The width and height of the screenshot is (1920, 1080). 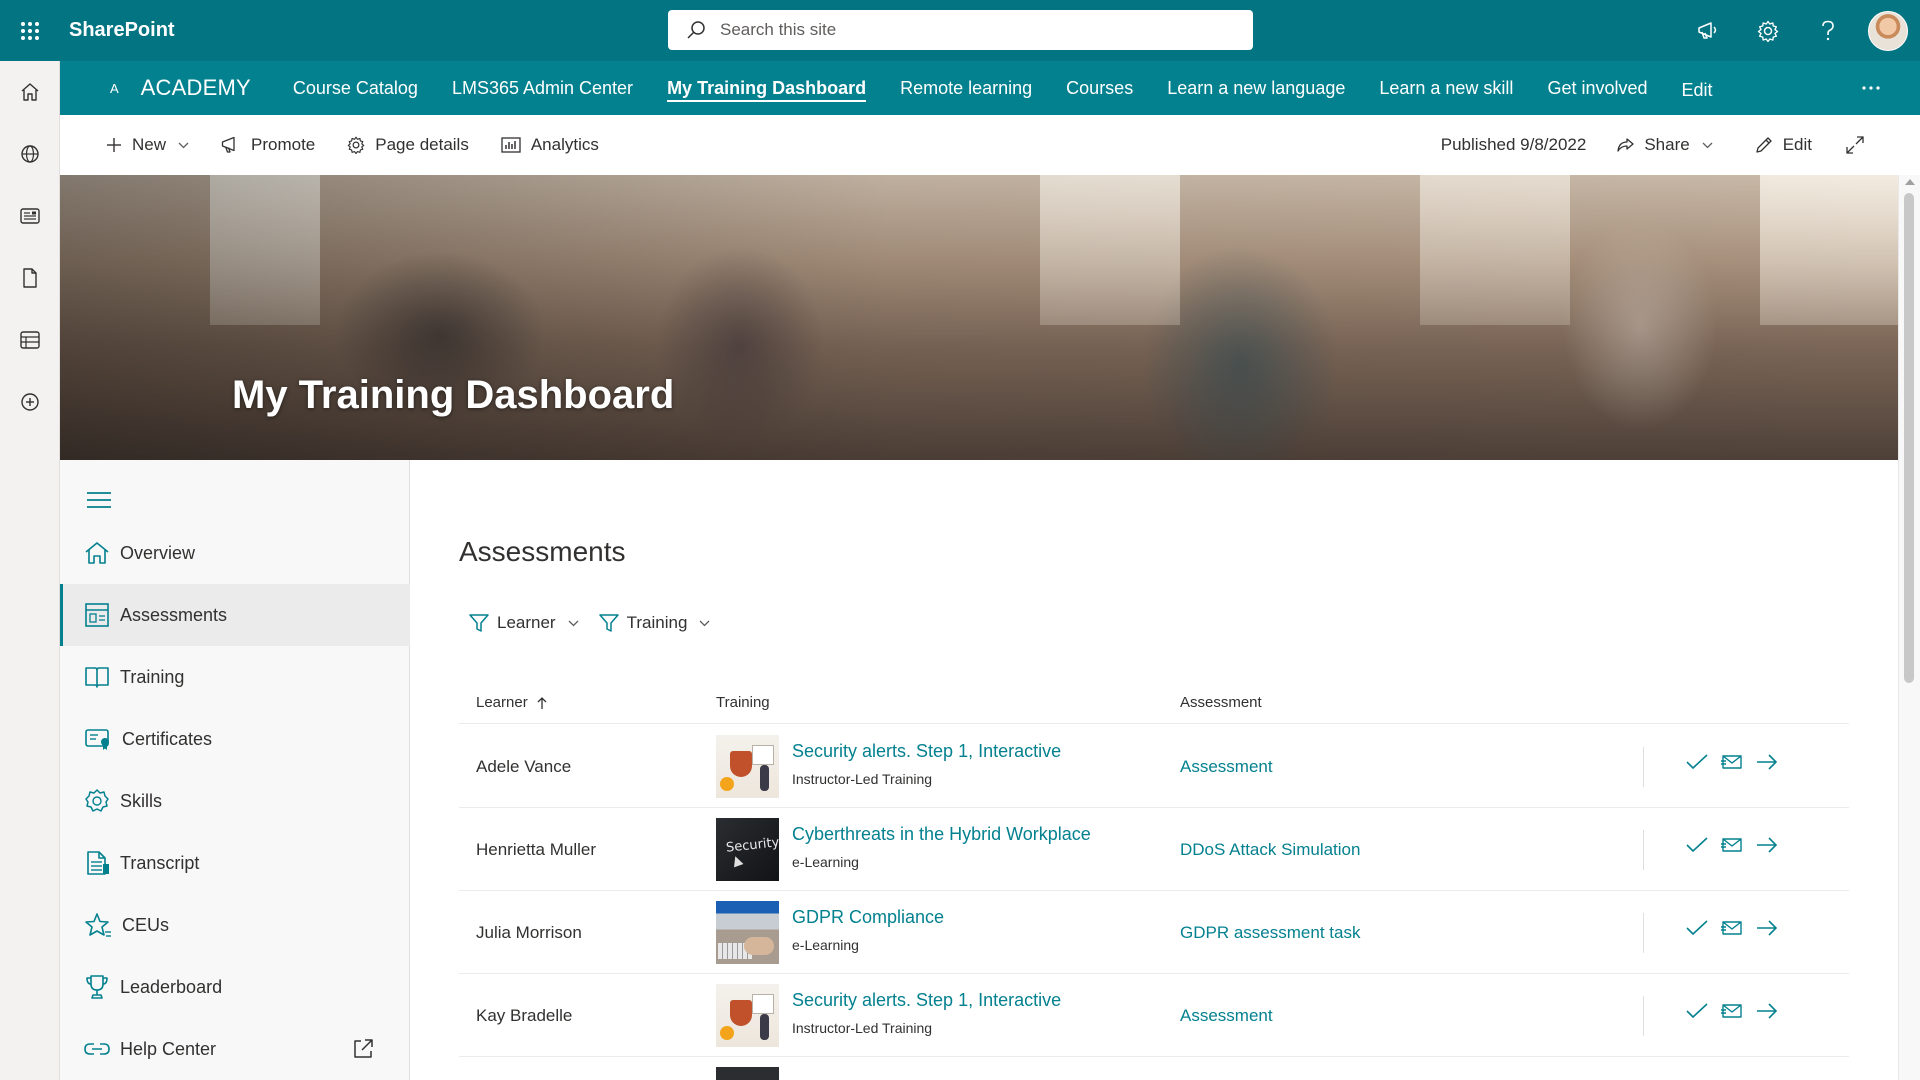 What do you see at coordinates (542, 88) in the screenshot?
I see `hub-link-lms365-admin: LMS365 Admin Center` at bounding box center [542, 88].